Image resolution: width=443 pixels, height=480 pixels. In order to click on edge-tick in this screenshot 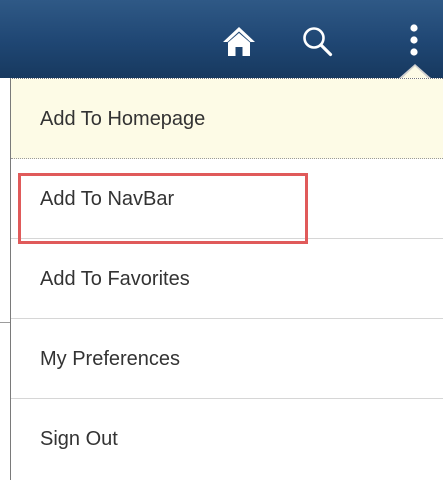, I will do `click(5, 322)`.